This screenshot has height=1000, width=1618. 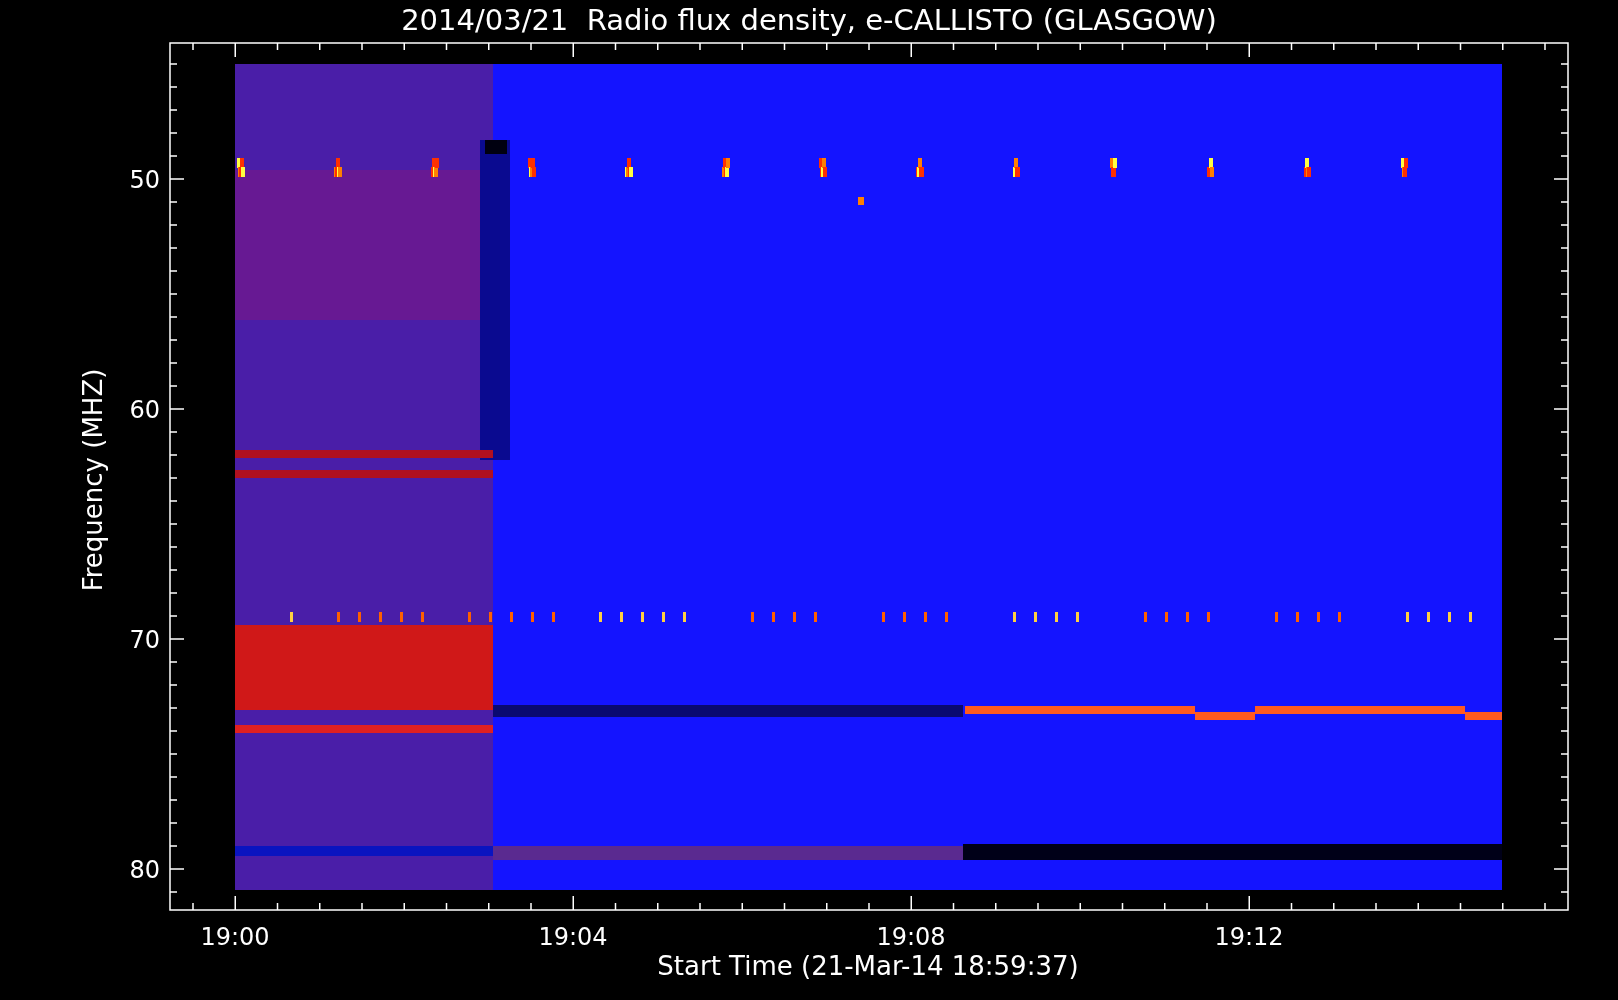 I want to click on y-axis-label: Frequency (MHZ), so click(x=93, y=480).